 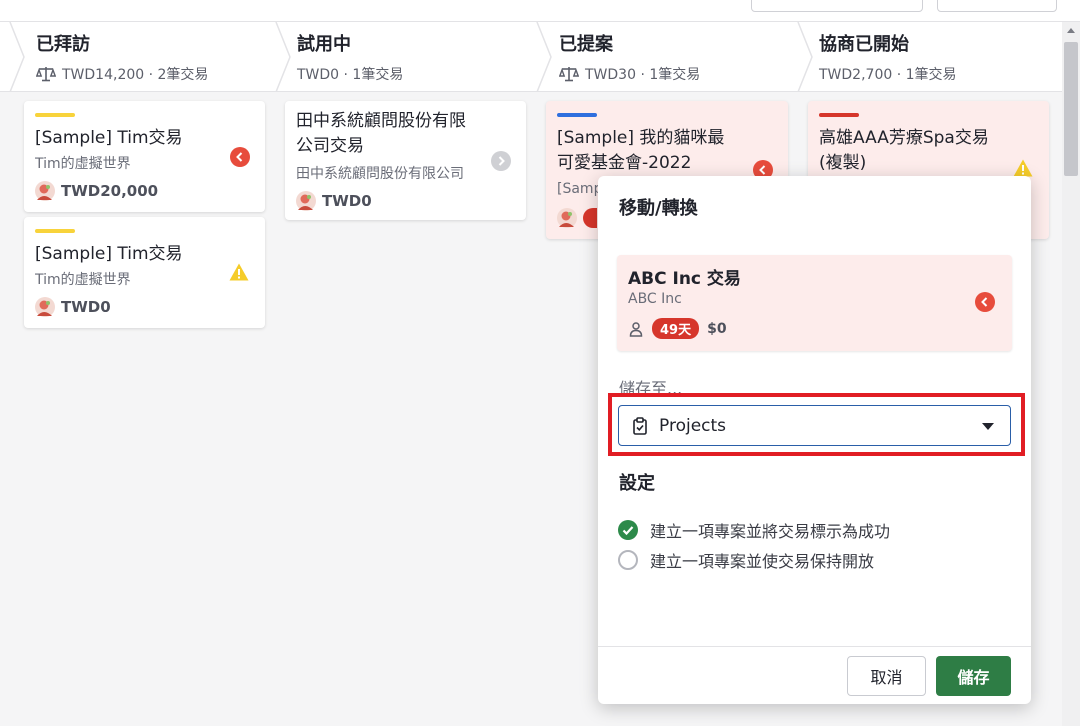 What do you see at coordinates (63, 44) in the screenshot?
I see `stage-title: 已拜訪` at bounding box center [63, 44].